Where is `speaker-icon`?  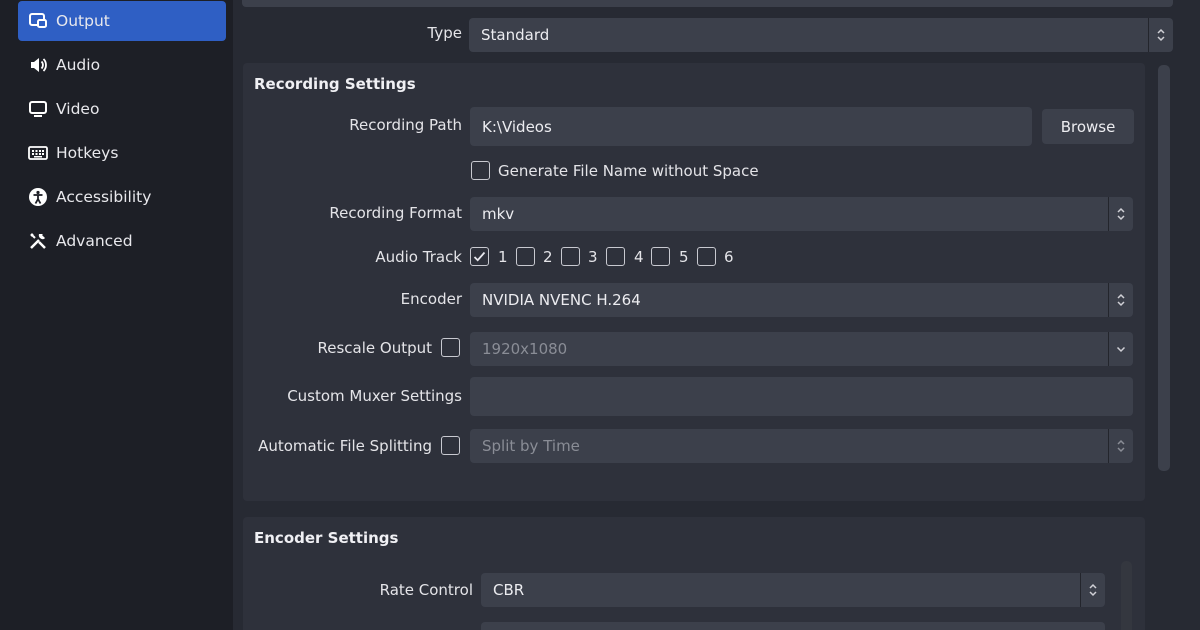 speaker-icon is located at coordinates (38, 65).